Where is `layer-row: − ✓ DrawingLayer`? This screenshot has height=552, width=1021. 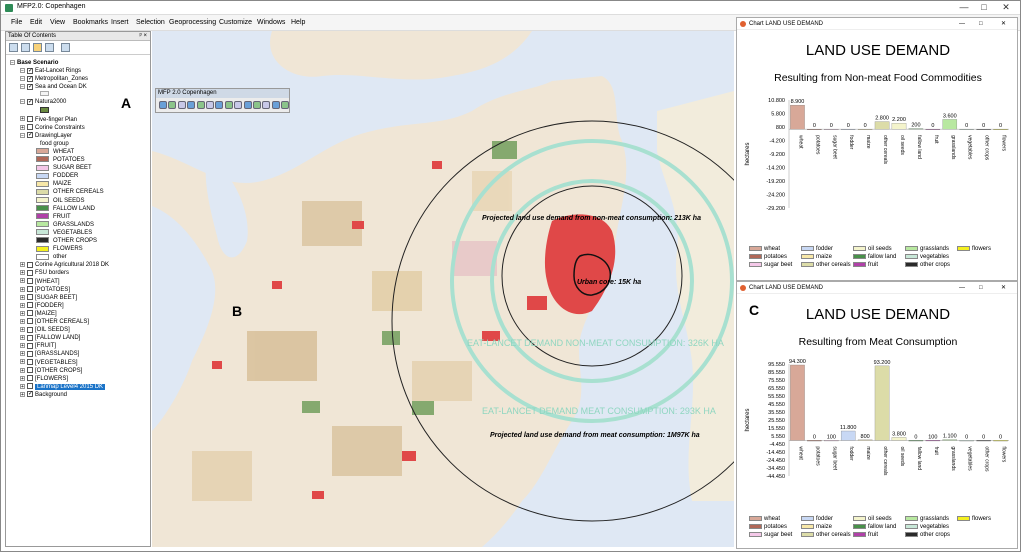
layer-row: − ✓ DrawingLayer is located at coordinates (46, 136).